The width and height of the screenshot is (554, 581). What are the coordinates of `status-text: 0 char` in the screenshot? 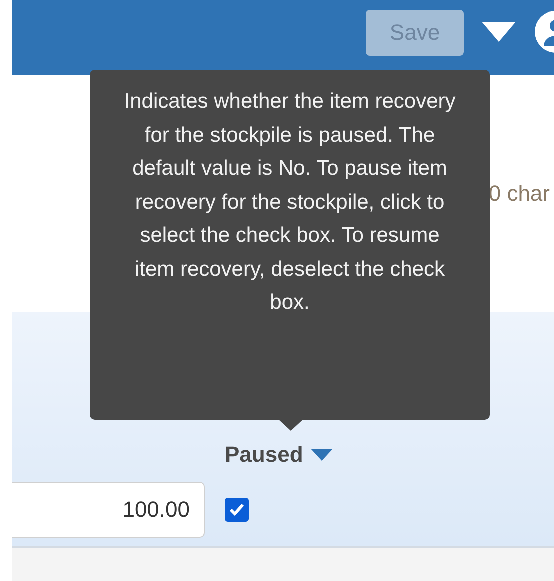 It's located at (519, 193).